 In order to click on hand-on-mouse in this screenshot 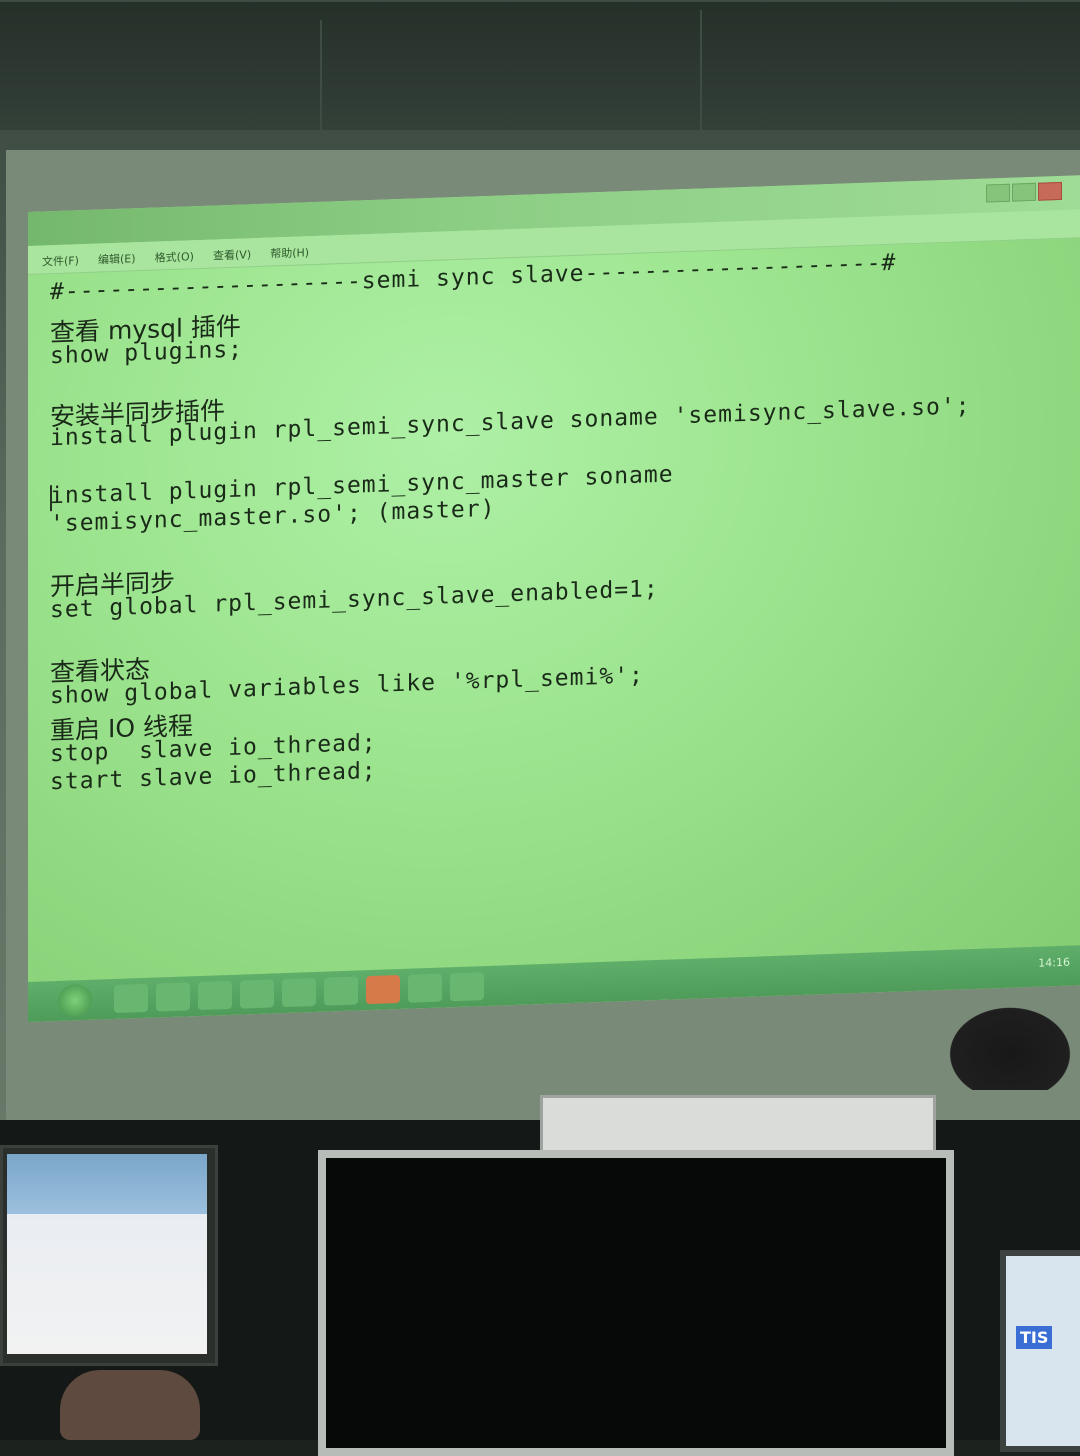, I will do `click(130, 1405)`.